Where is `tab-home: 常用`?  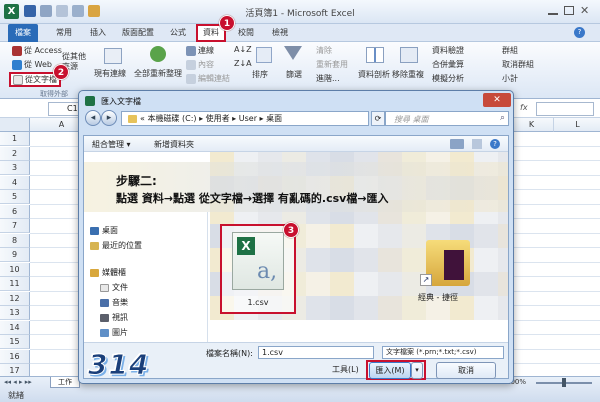 tab-home: 常用 is located at coordinates (64, 33).